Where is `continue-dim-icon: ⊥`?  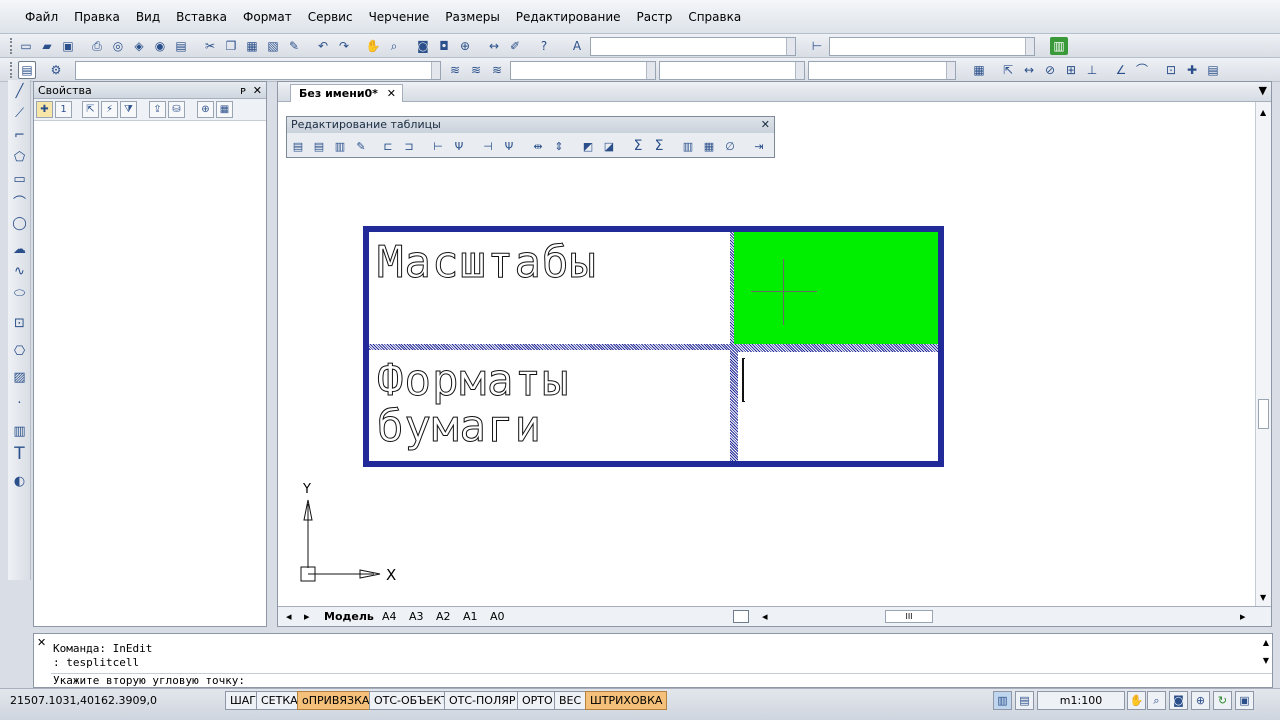 continue-dim-icon: ⊥ is located at coordinates (1092, 70).